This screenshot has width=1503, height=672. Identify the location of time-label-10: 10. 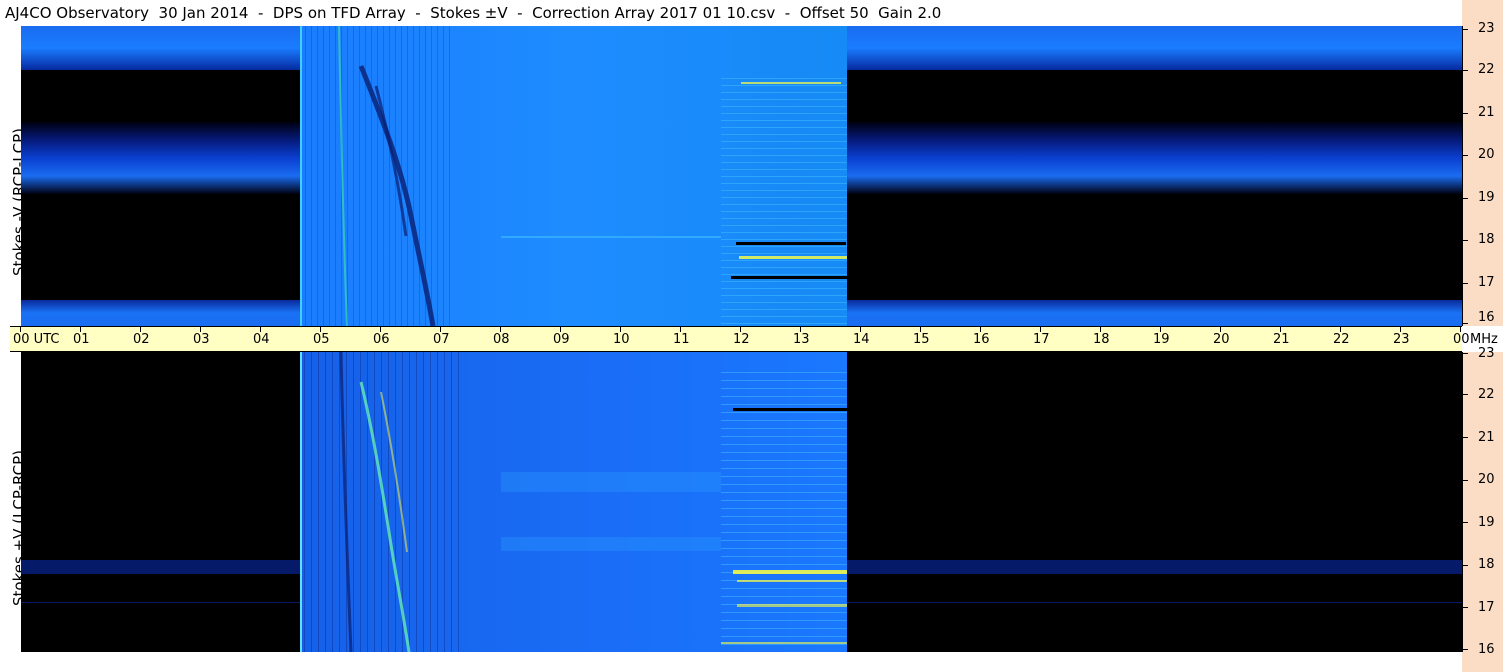
(621, 339).